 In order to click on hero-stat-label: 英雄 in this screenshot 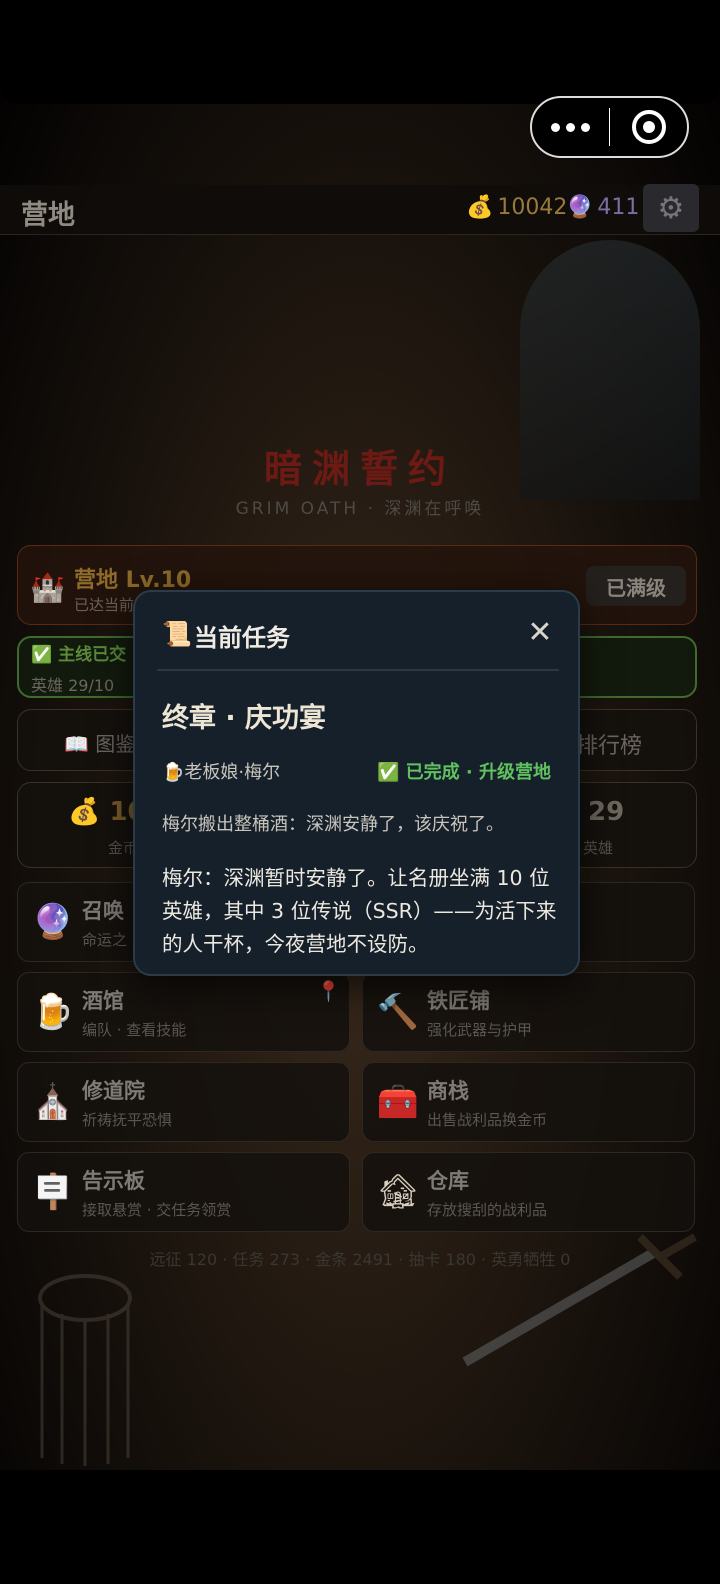, I will do `click(598, 848)`.